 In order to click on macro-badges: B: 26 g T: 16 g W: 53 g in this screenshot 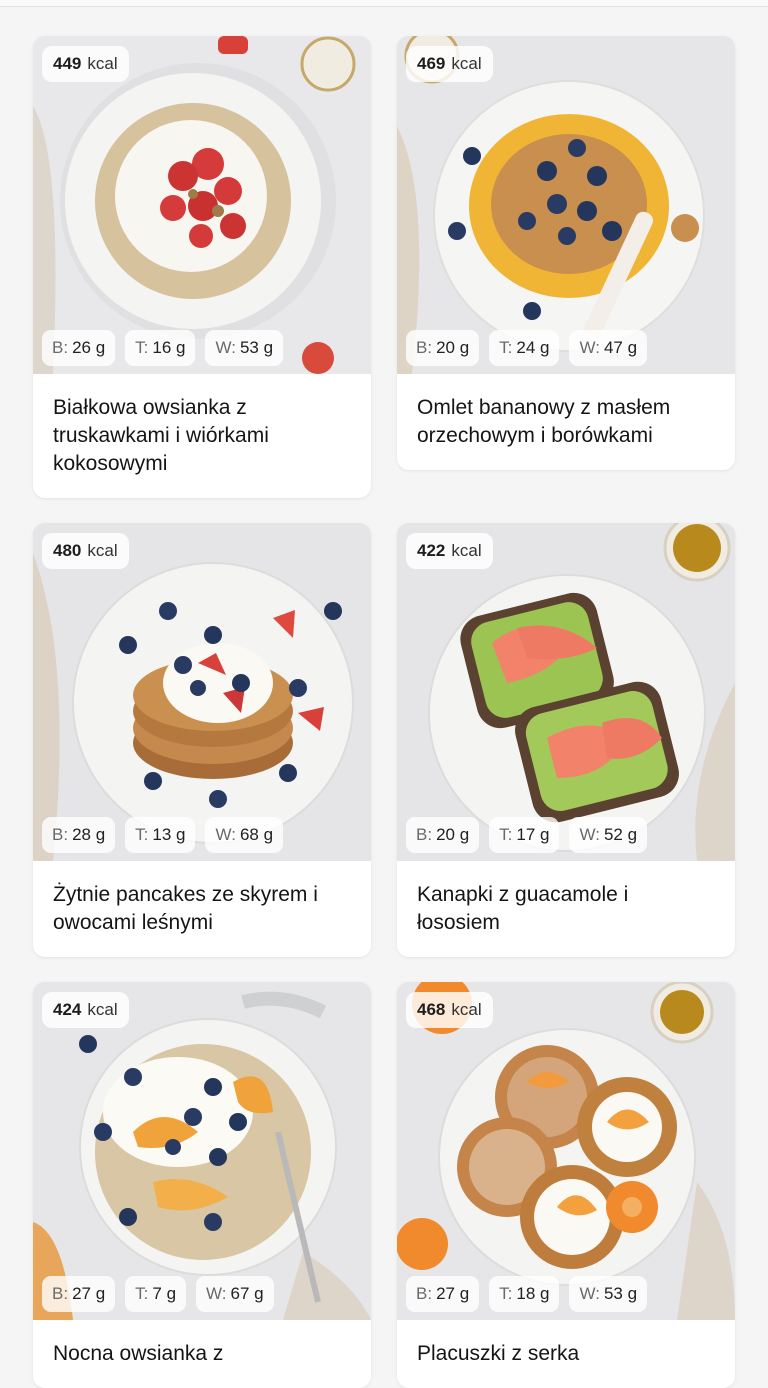, I will do `click(163, 348)`.